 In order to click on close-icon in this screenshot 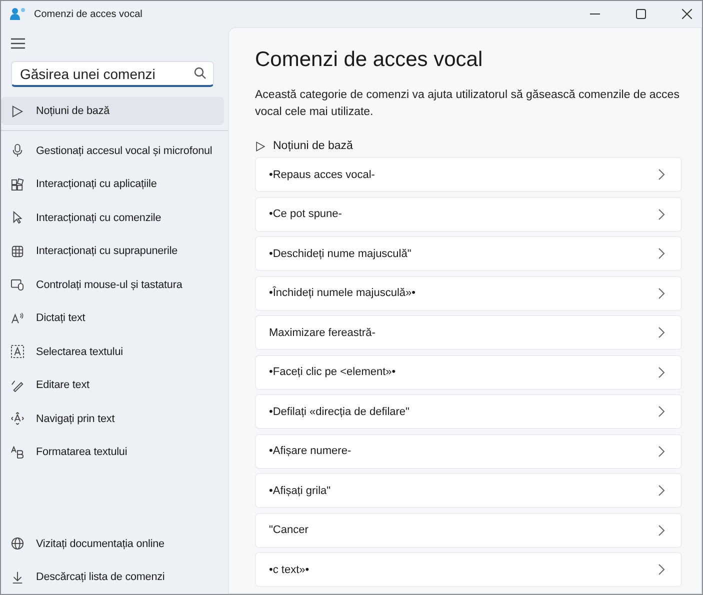, I will do `click(687, 14)`.